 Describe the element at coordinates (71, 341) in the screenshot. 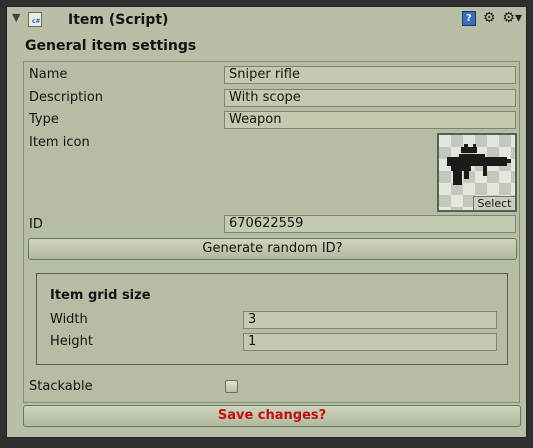

I see `height-label: Height` at that location.